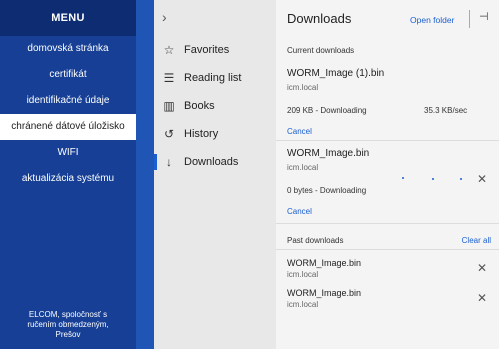 The image size is (499, 349). I want to click on hub-item-books: ▥ Books, so click(215, 106).